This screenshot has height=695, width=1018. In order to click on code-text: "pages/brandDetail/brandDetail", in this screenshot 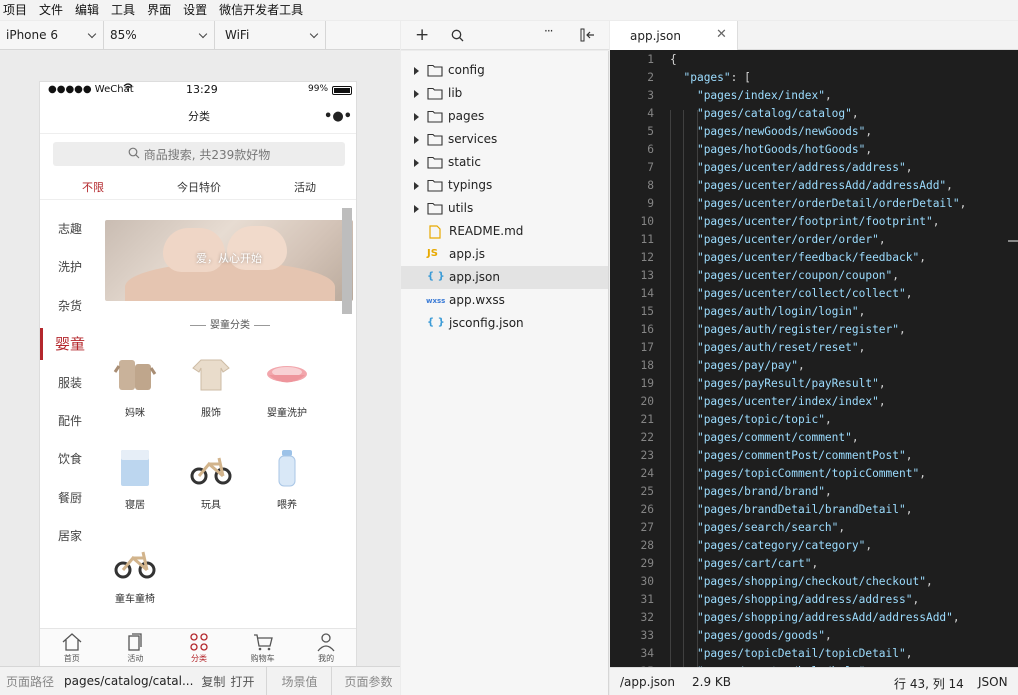, I will do `click(804, 509)`.